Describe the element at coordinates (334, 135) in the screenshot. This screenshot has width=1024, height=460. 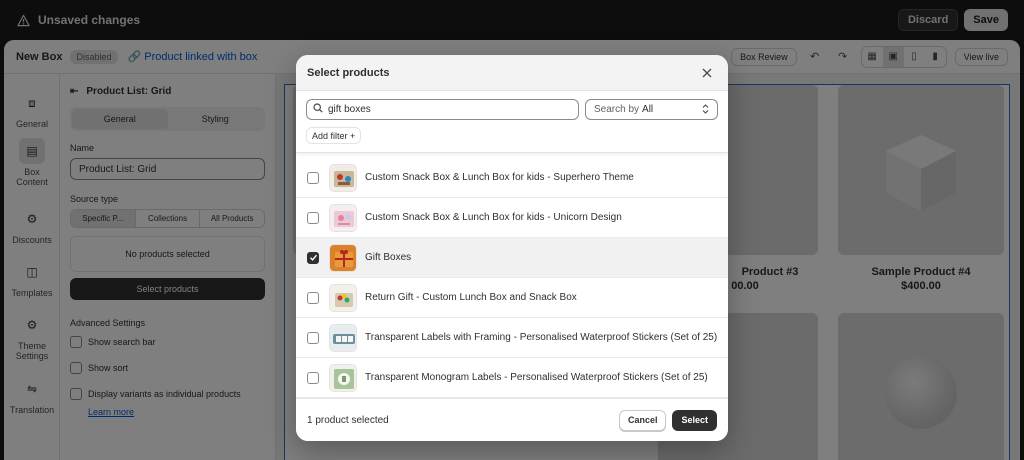
I see `add-filter-button: Add filter +` at that location.